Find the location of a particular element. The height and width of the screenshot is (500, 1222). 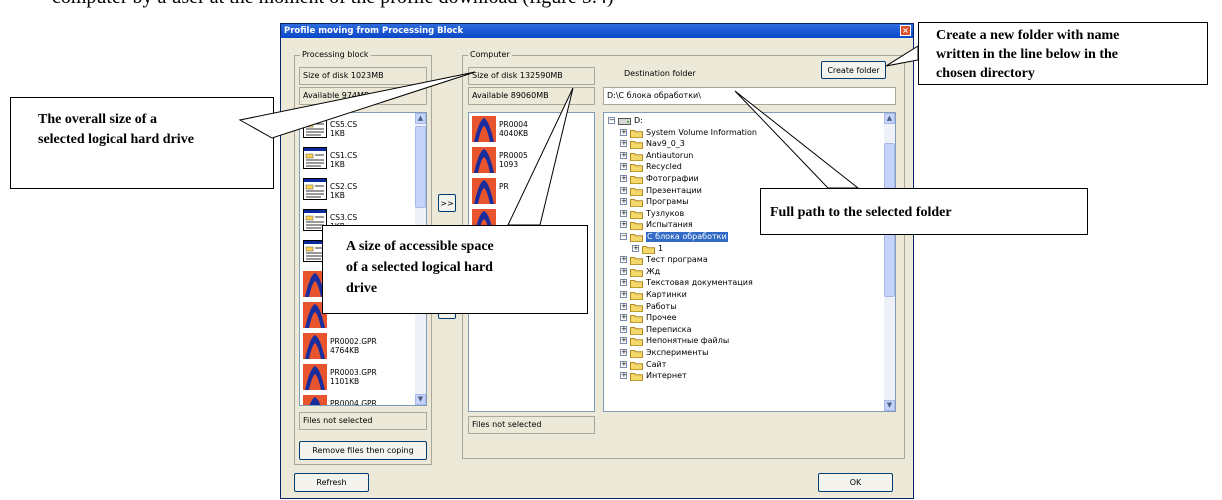

pointer-full-path is located at coordinates (797, 139).